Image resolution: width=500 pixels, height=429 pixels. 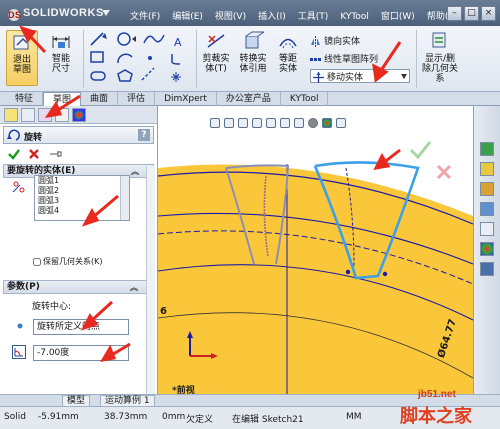 I want to click on angle-field: -7.00度, so click(x=81, y=353).